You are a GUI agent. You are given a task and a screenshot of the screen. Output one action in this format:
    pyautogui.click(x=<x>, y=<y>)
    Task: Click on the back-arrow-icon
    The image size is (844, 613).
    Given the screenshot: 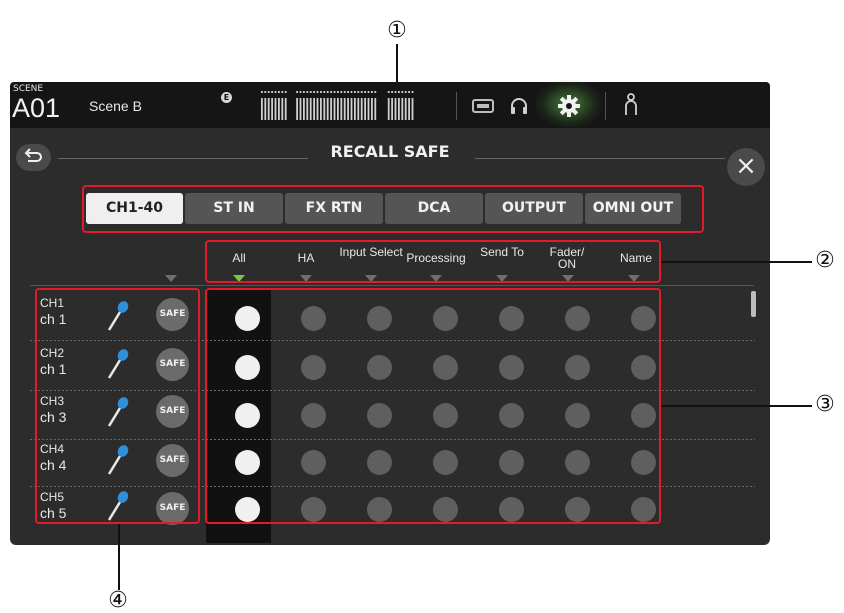 What is the action you would take?
    pyautogui.click(x=33, y=155)
    